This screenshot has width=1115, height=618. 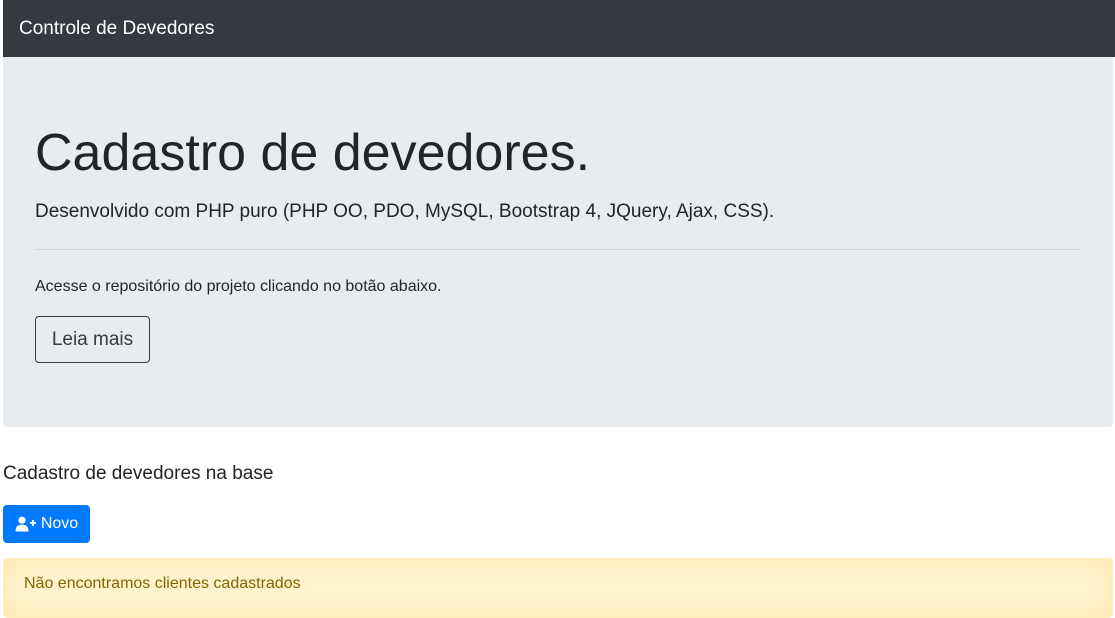 What do you see at coordinates (313, 153) in the screenshot?
I see `hero-title: Cadastro de devedores.` at bounding box center [313, 153].